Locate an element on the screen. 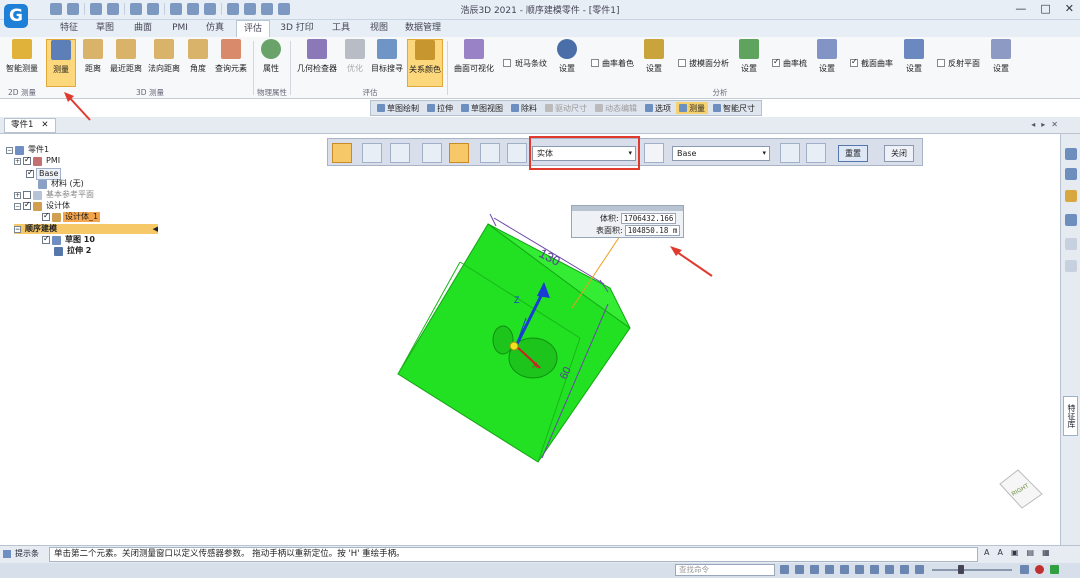  tab-prev-icon: ◂ is located at coordinates (1033, 124).